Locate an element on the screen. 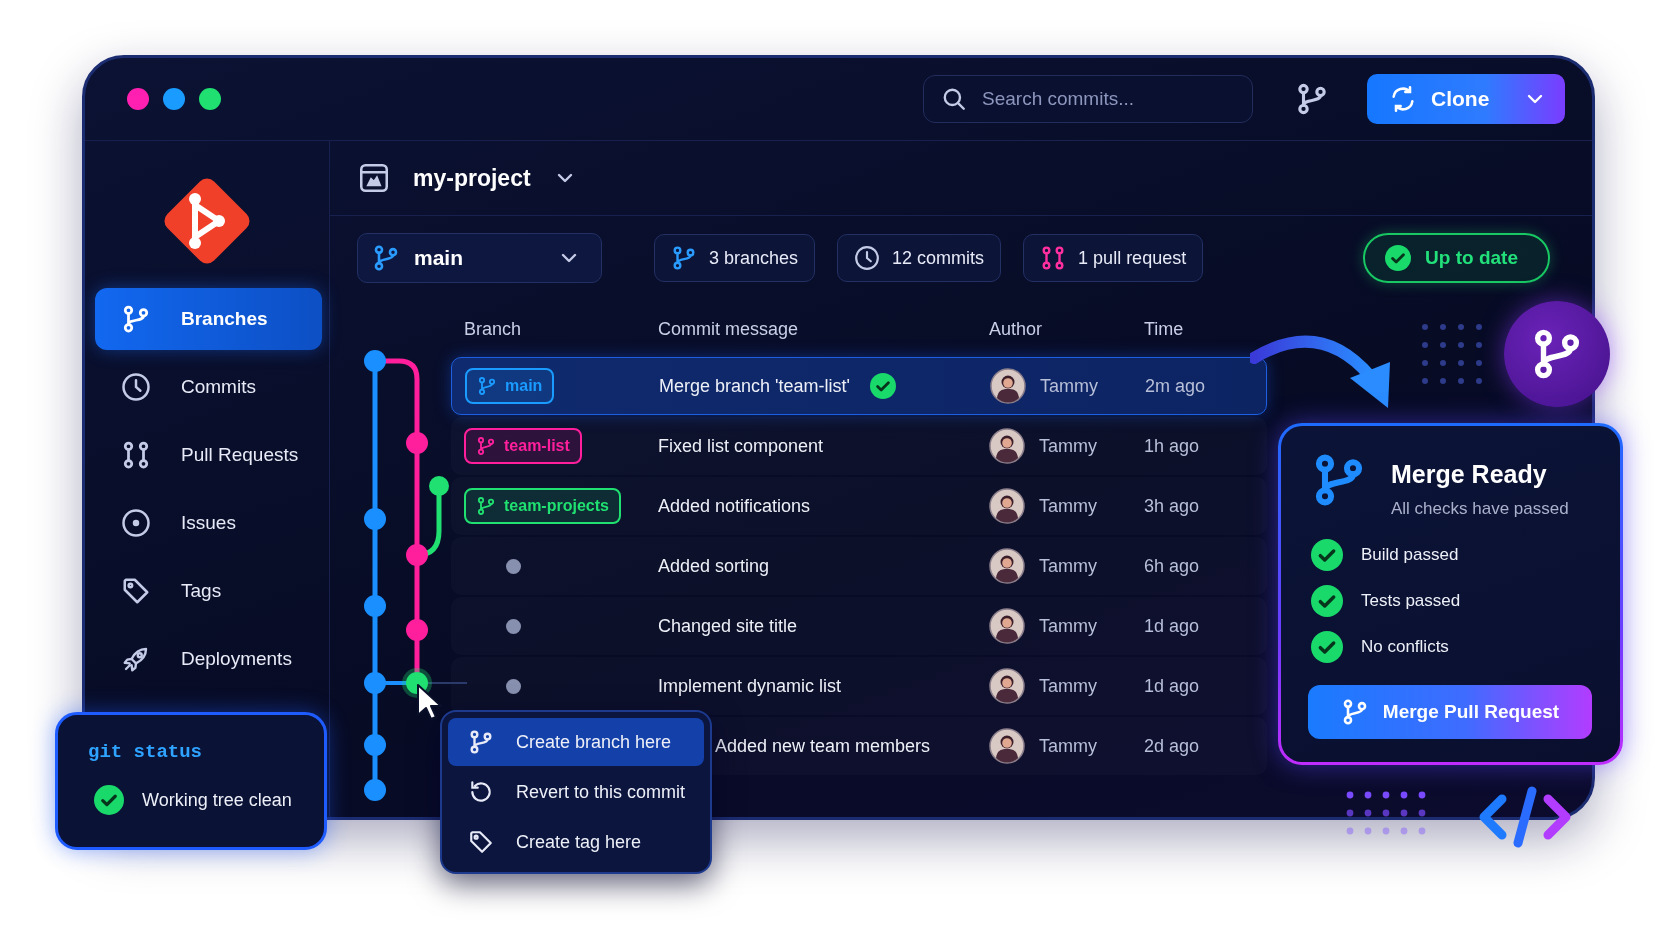  commit-time: 3h ago is located at coordinates (1172, 506).